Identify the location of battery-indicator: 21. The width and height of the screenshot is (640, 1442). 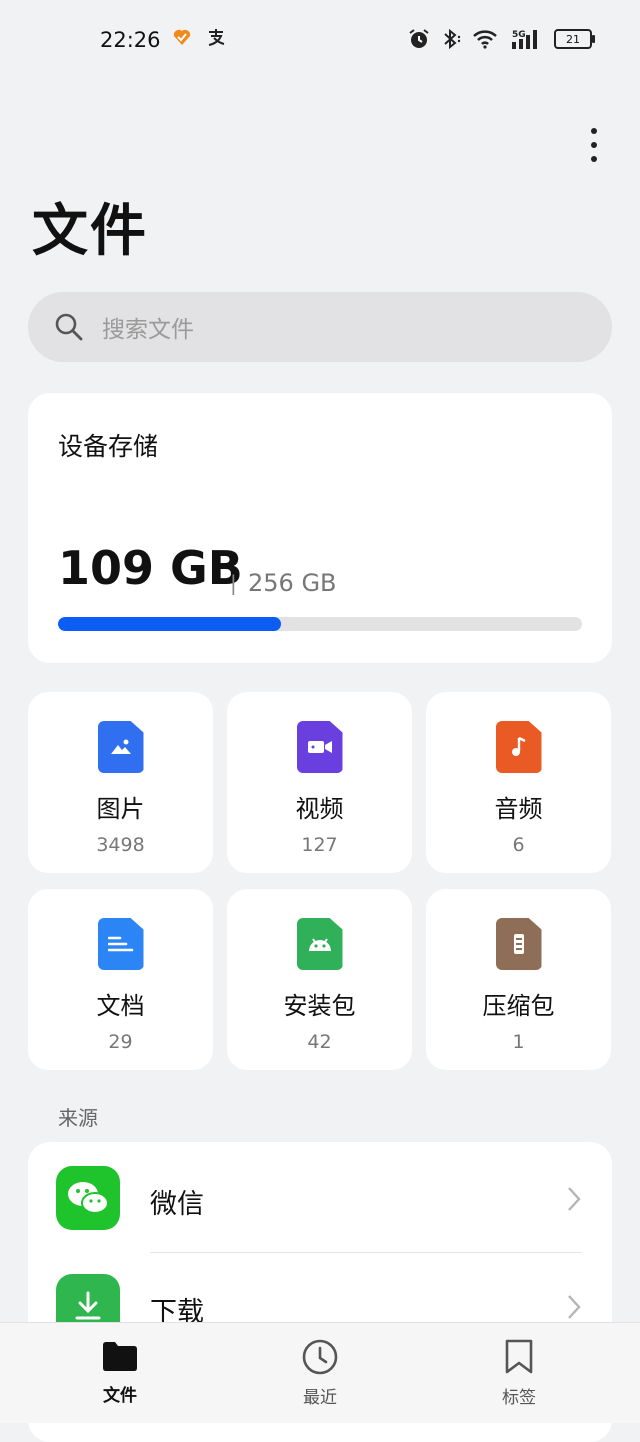
(574, 39).